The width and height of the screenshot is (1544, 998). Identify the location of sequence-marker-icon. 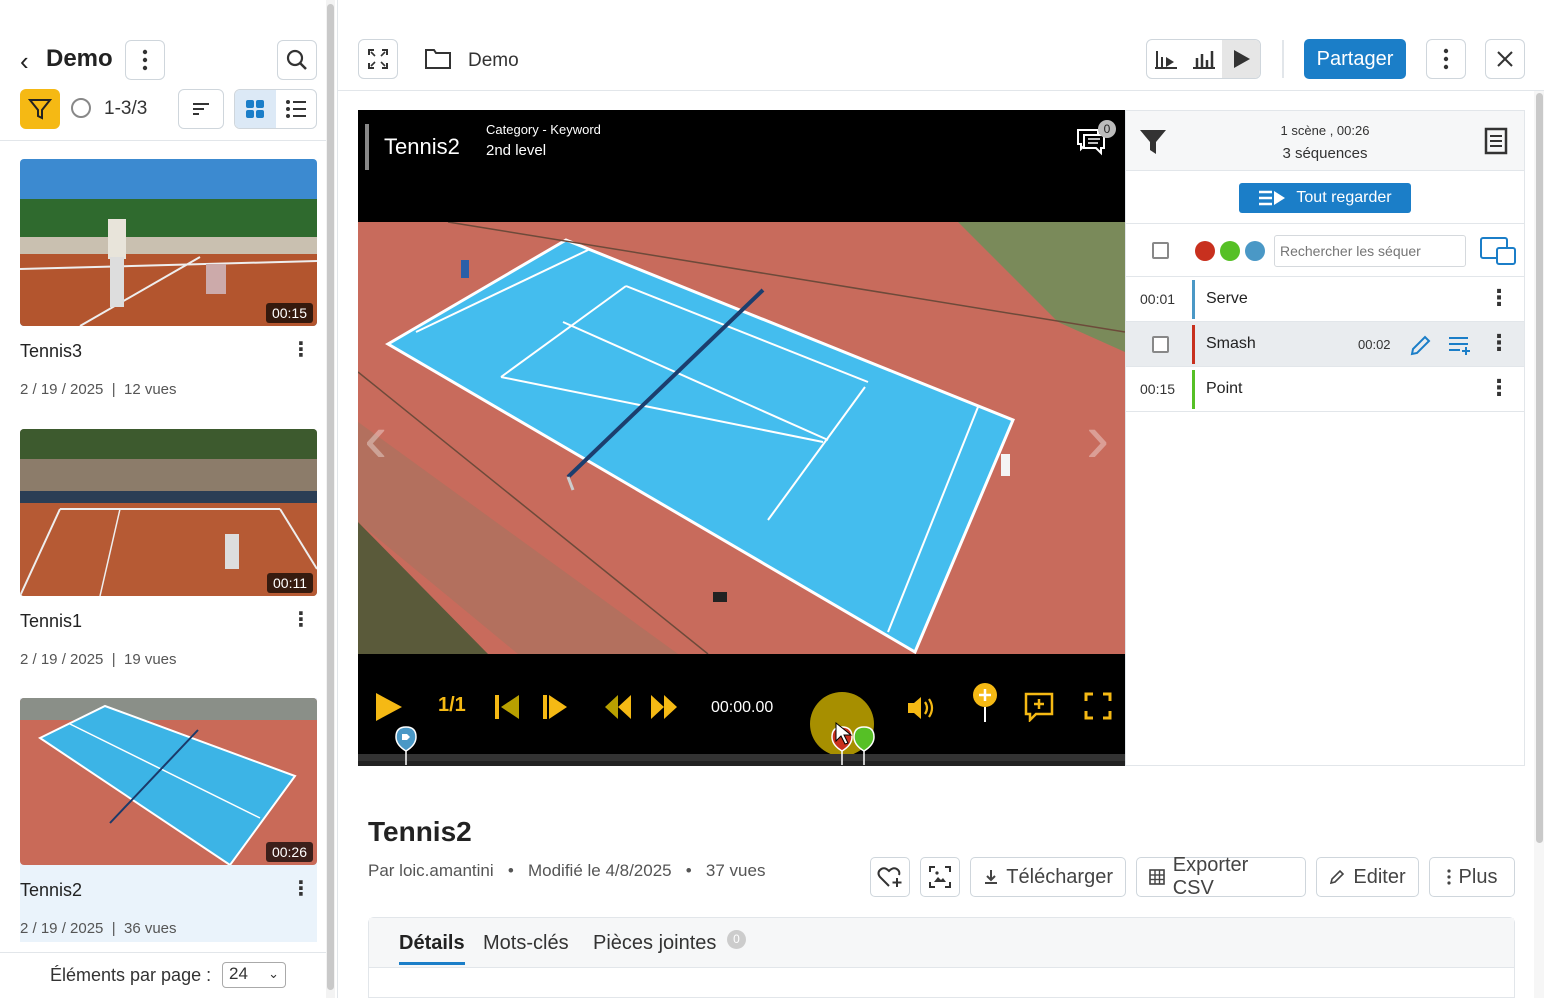
(406, 745).